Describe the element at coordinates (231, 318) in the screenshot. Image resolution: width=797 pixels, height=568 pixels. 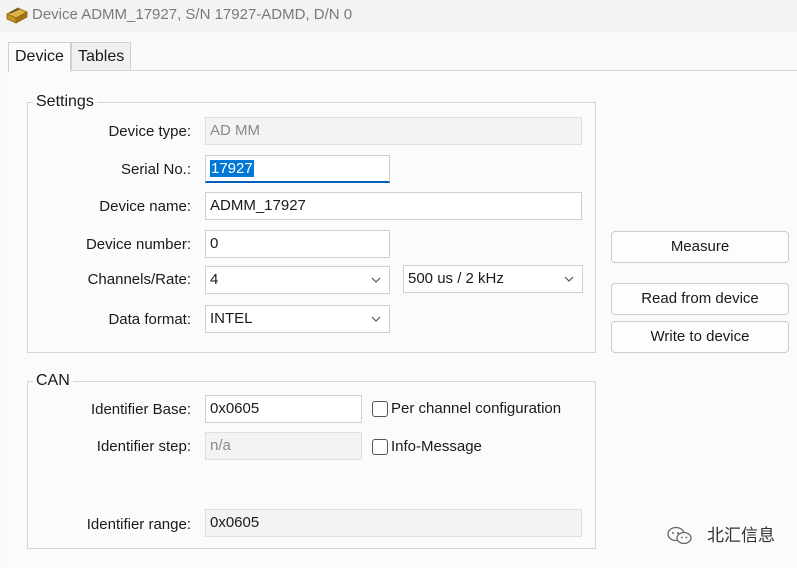
I see `data-format-select-value: INTEL` at that location.